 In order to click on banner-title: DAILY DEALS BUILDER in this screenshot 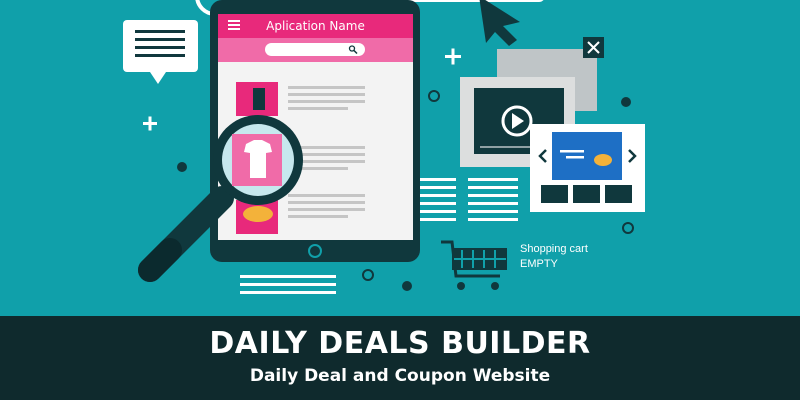, I will do `click(400, 343)`.